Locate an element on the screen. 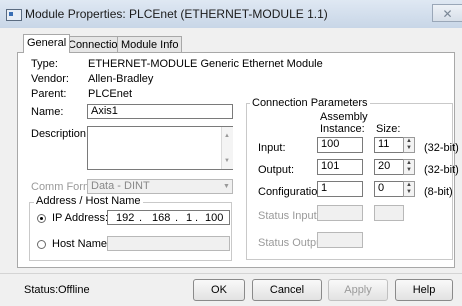 The width and height of the screenshot is (462, 306). input-label: Input: is located at coordinates (272, 148).